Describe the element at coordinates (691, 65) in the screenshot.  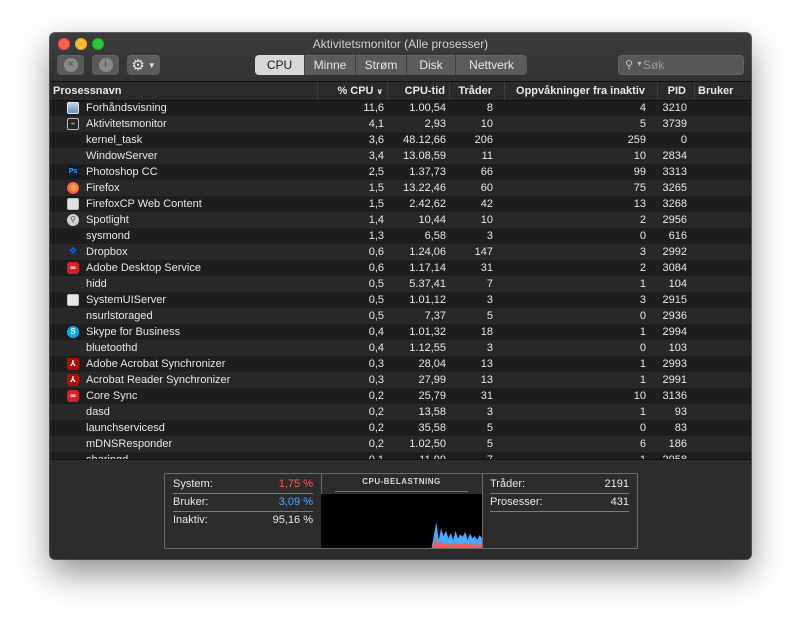
I see `search-input` at that location.